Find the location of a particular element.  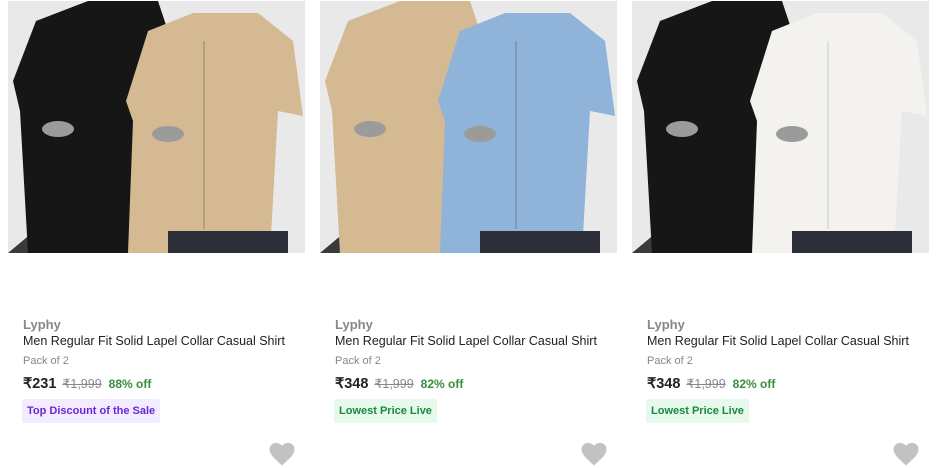

price-row: ₹231 ₹1,999 88% off is located at coordinates (87, 384).